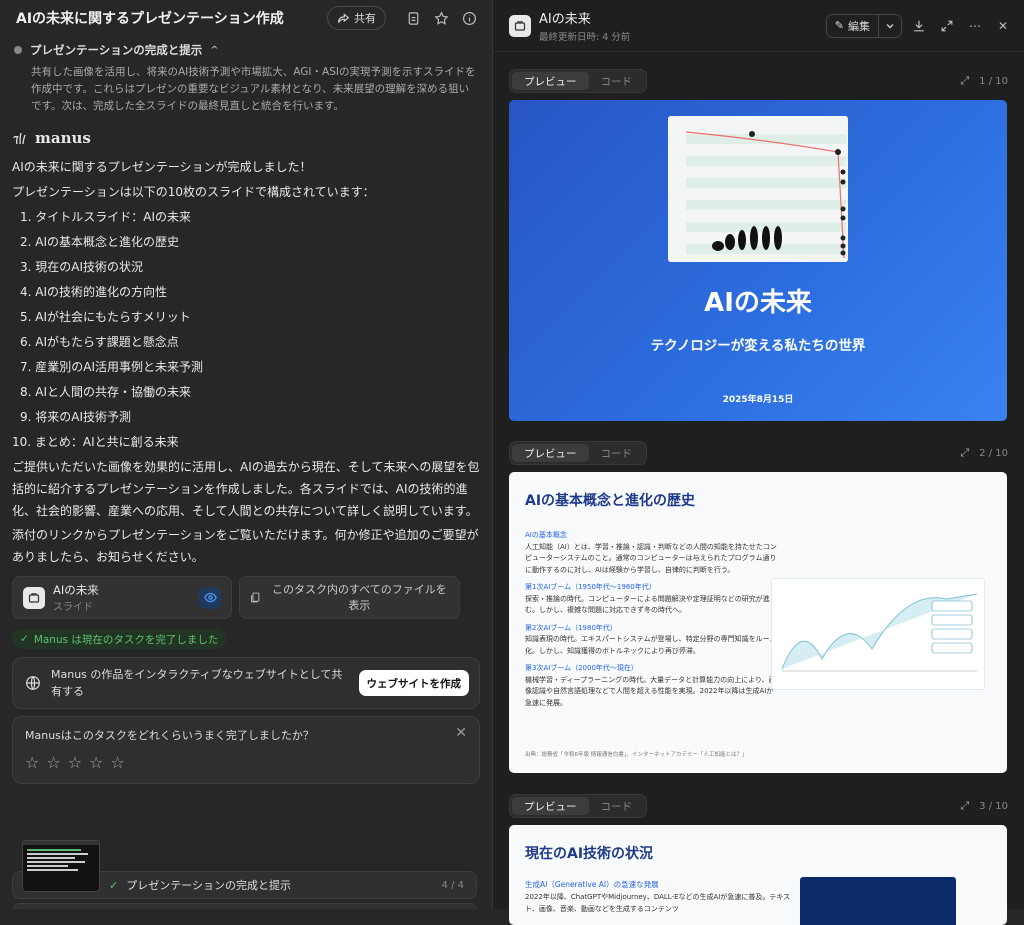 The height and width of the screenshot is (925, 1024). What do you see at coordinates (53, 762) in the screenshot?
I see `star-rating-2: ☆` at bounding box center [53, 762].